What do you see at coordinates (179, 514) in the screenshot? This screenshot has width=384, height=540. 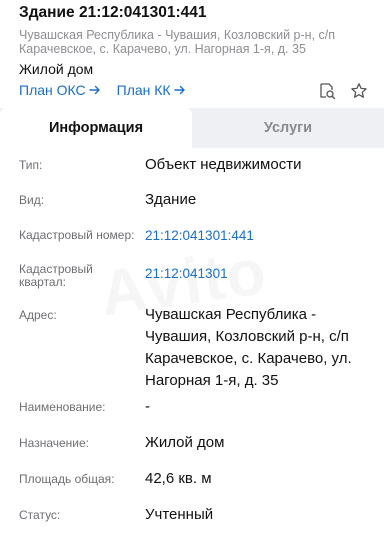 I see `detail-value: Учтенный` at bounding box center [179, 514].